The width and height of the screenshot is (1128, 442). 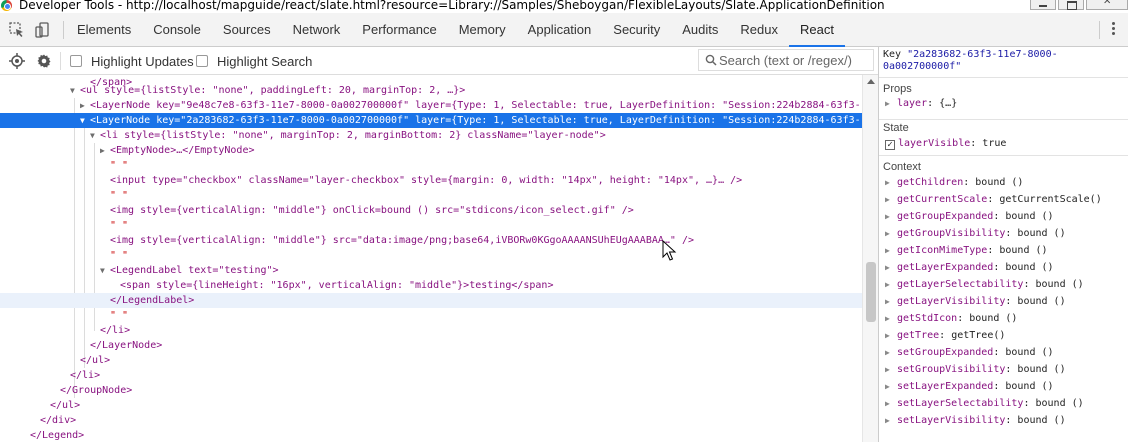 What do you see at coordinates (966, 251) in the screenshot?
I see `context-row: ▶ getIconMimeType: bound ()` at bounding box center [966, 251].